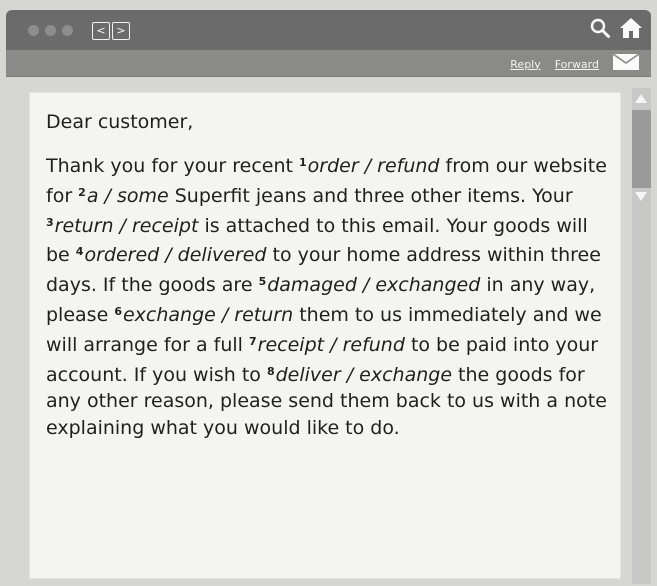 This screenshot has height=586, width=657. Describe the element at coordinates (101, 31) in the screenshot. I see `back-button: <` at that location.